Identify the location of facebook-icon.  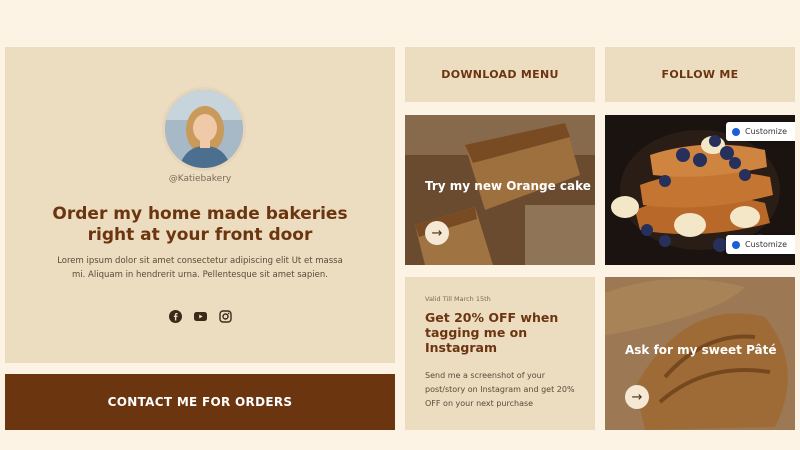
(175, 315).